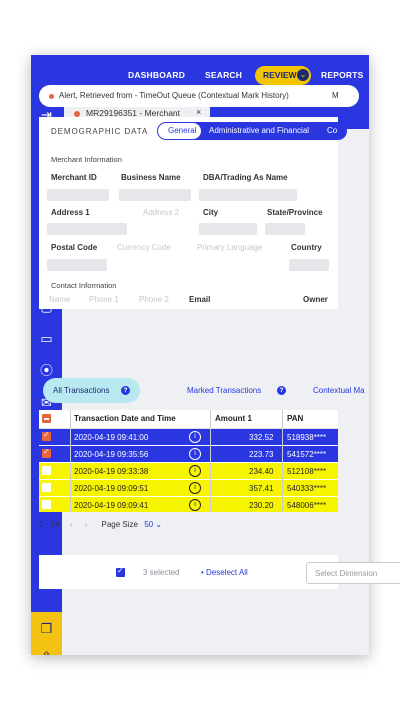 This screenshot has width=400, height=711. I want to click on cell-amount: 230.20, so click(261, 505).